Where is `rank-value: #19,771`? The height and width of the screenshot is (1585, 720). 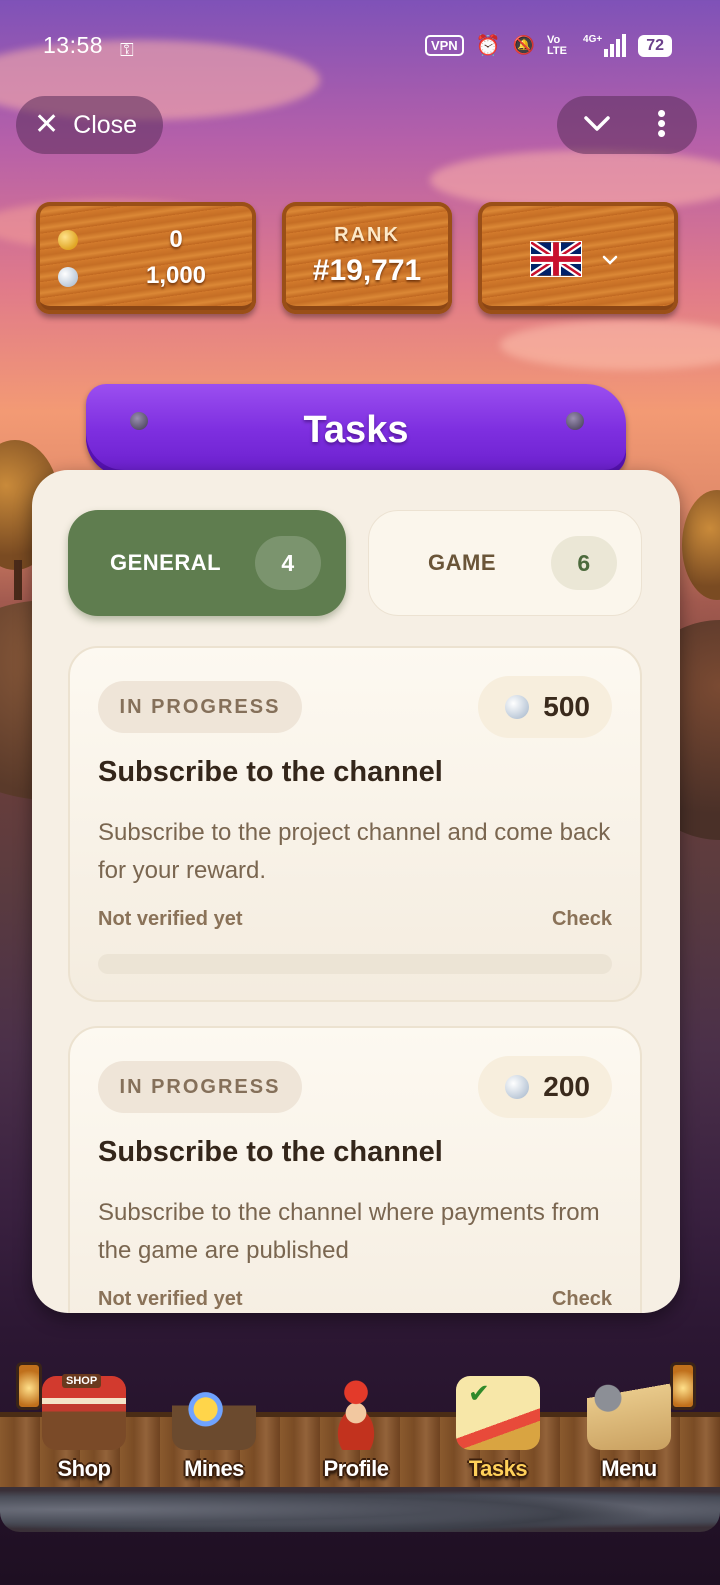 rank-value: #19,771 is located at coordinates (367, 270).